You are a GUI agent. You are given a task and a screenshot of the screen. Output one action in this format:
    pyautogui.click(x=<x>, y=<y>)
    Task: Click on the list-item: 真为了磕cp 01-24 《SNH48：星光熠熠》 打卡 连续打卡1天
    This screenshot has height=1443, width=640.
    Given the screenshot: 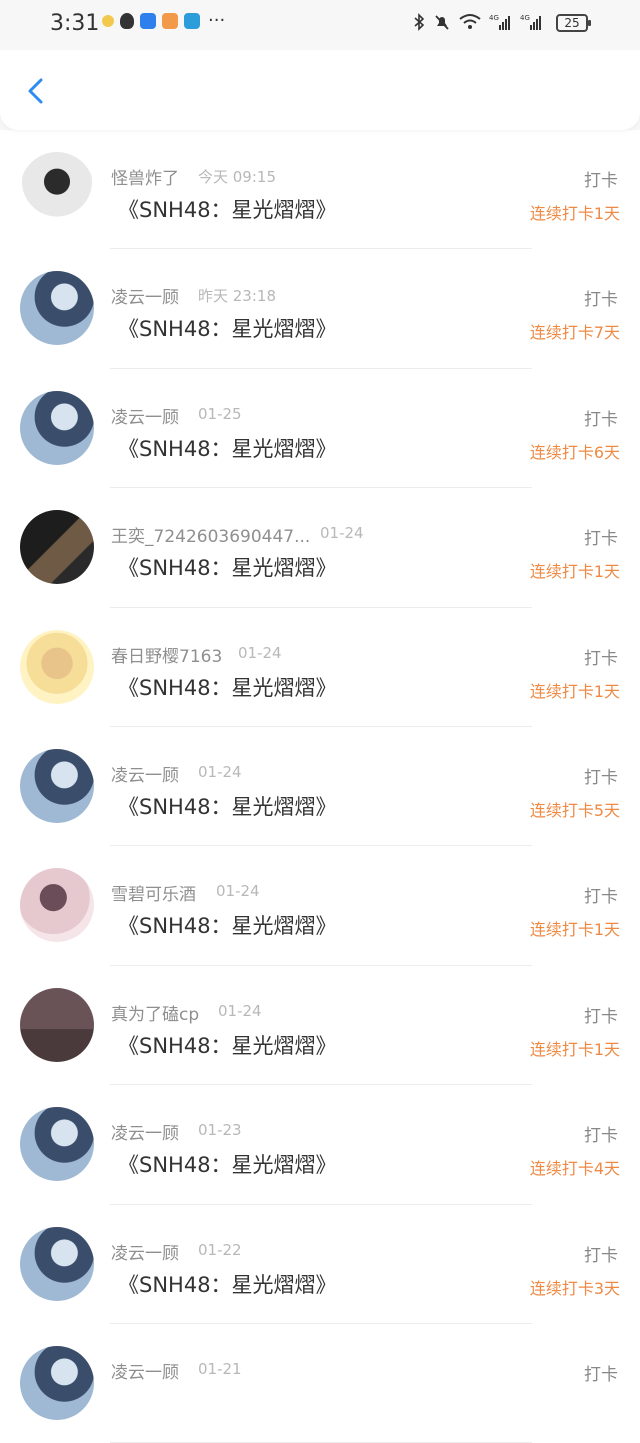 What is the action you would take?
    pyautogui.click(x=320, y=1026)
    